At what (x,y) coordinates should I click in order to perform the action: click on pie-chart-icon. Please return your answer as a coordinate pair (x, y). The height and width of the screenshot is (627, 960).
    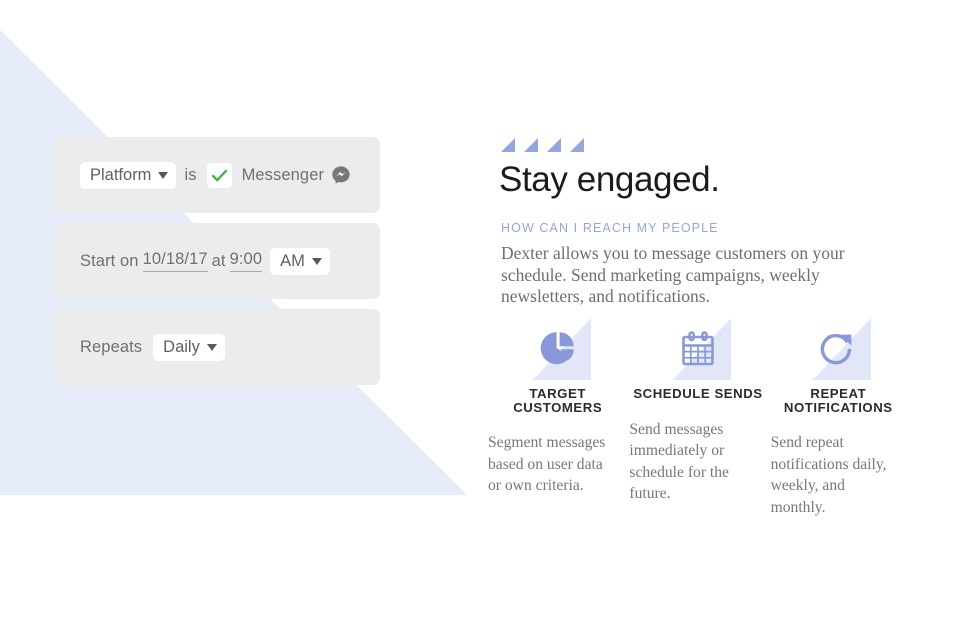
    Looking at the image, I should click on (557, 348).